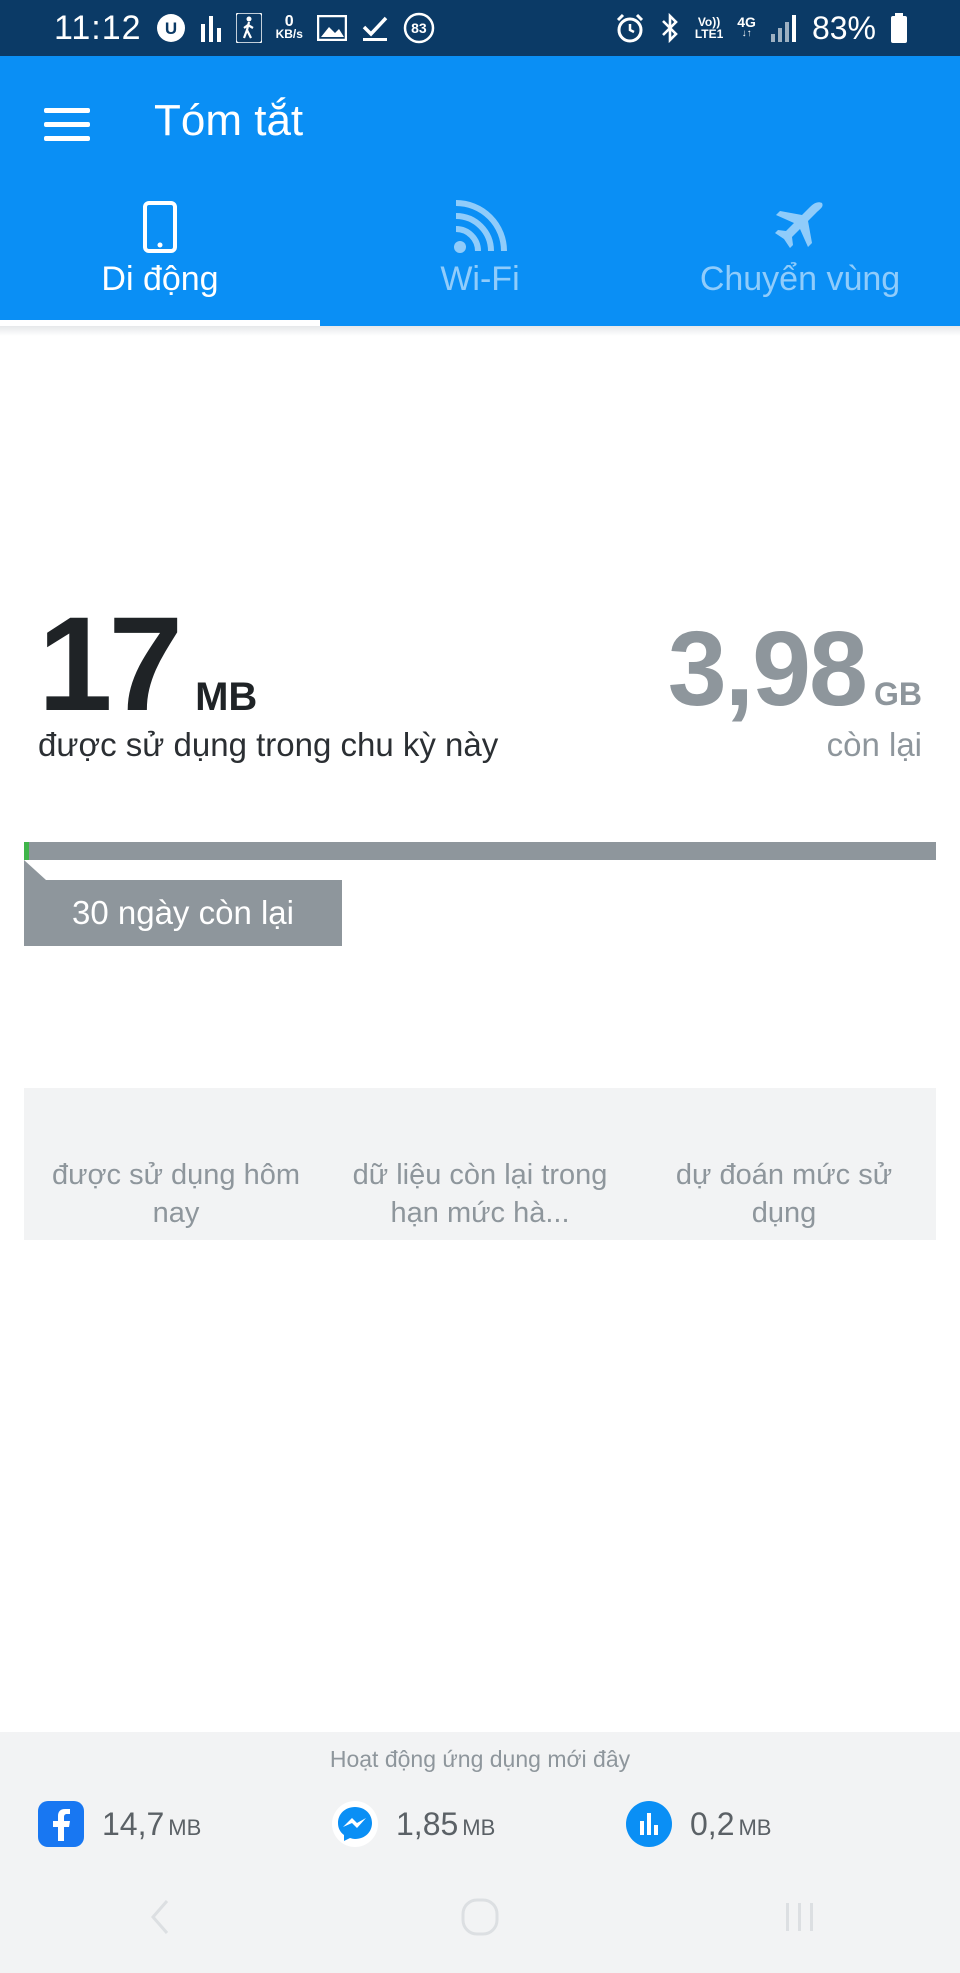 This screenshot has width=960, height=1973. Describe the element at coordinates (226, 697) in the screenshot. I see `used-unit: MB` at that location.